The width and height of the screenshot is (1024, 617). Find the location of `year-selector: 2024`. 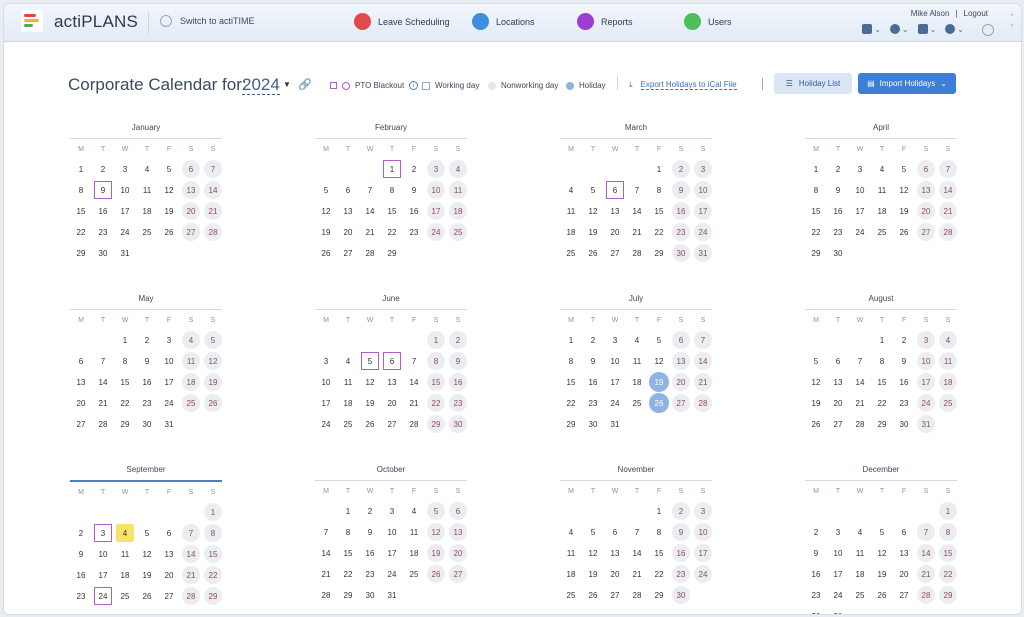

year-selector: 2024 is located at coordinates (261, 85).